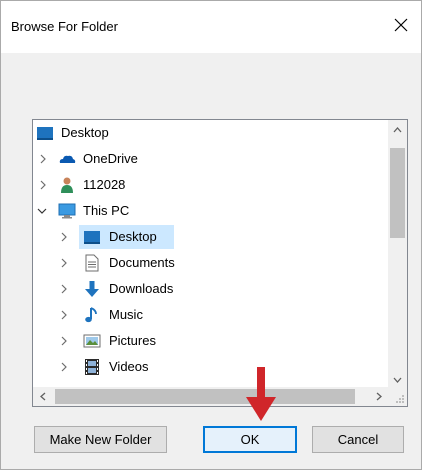  I want to click on videos-icon, so click(92, 367).